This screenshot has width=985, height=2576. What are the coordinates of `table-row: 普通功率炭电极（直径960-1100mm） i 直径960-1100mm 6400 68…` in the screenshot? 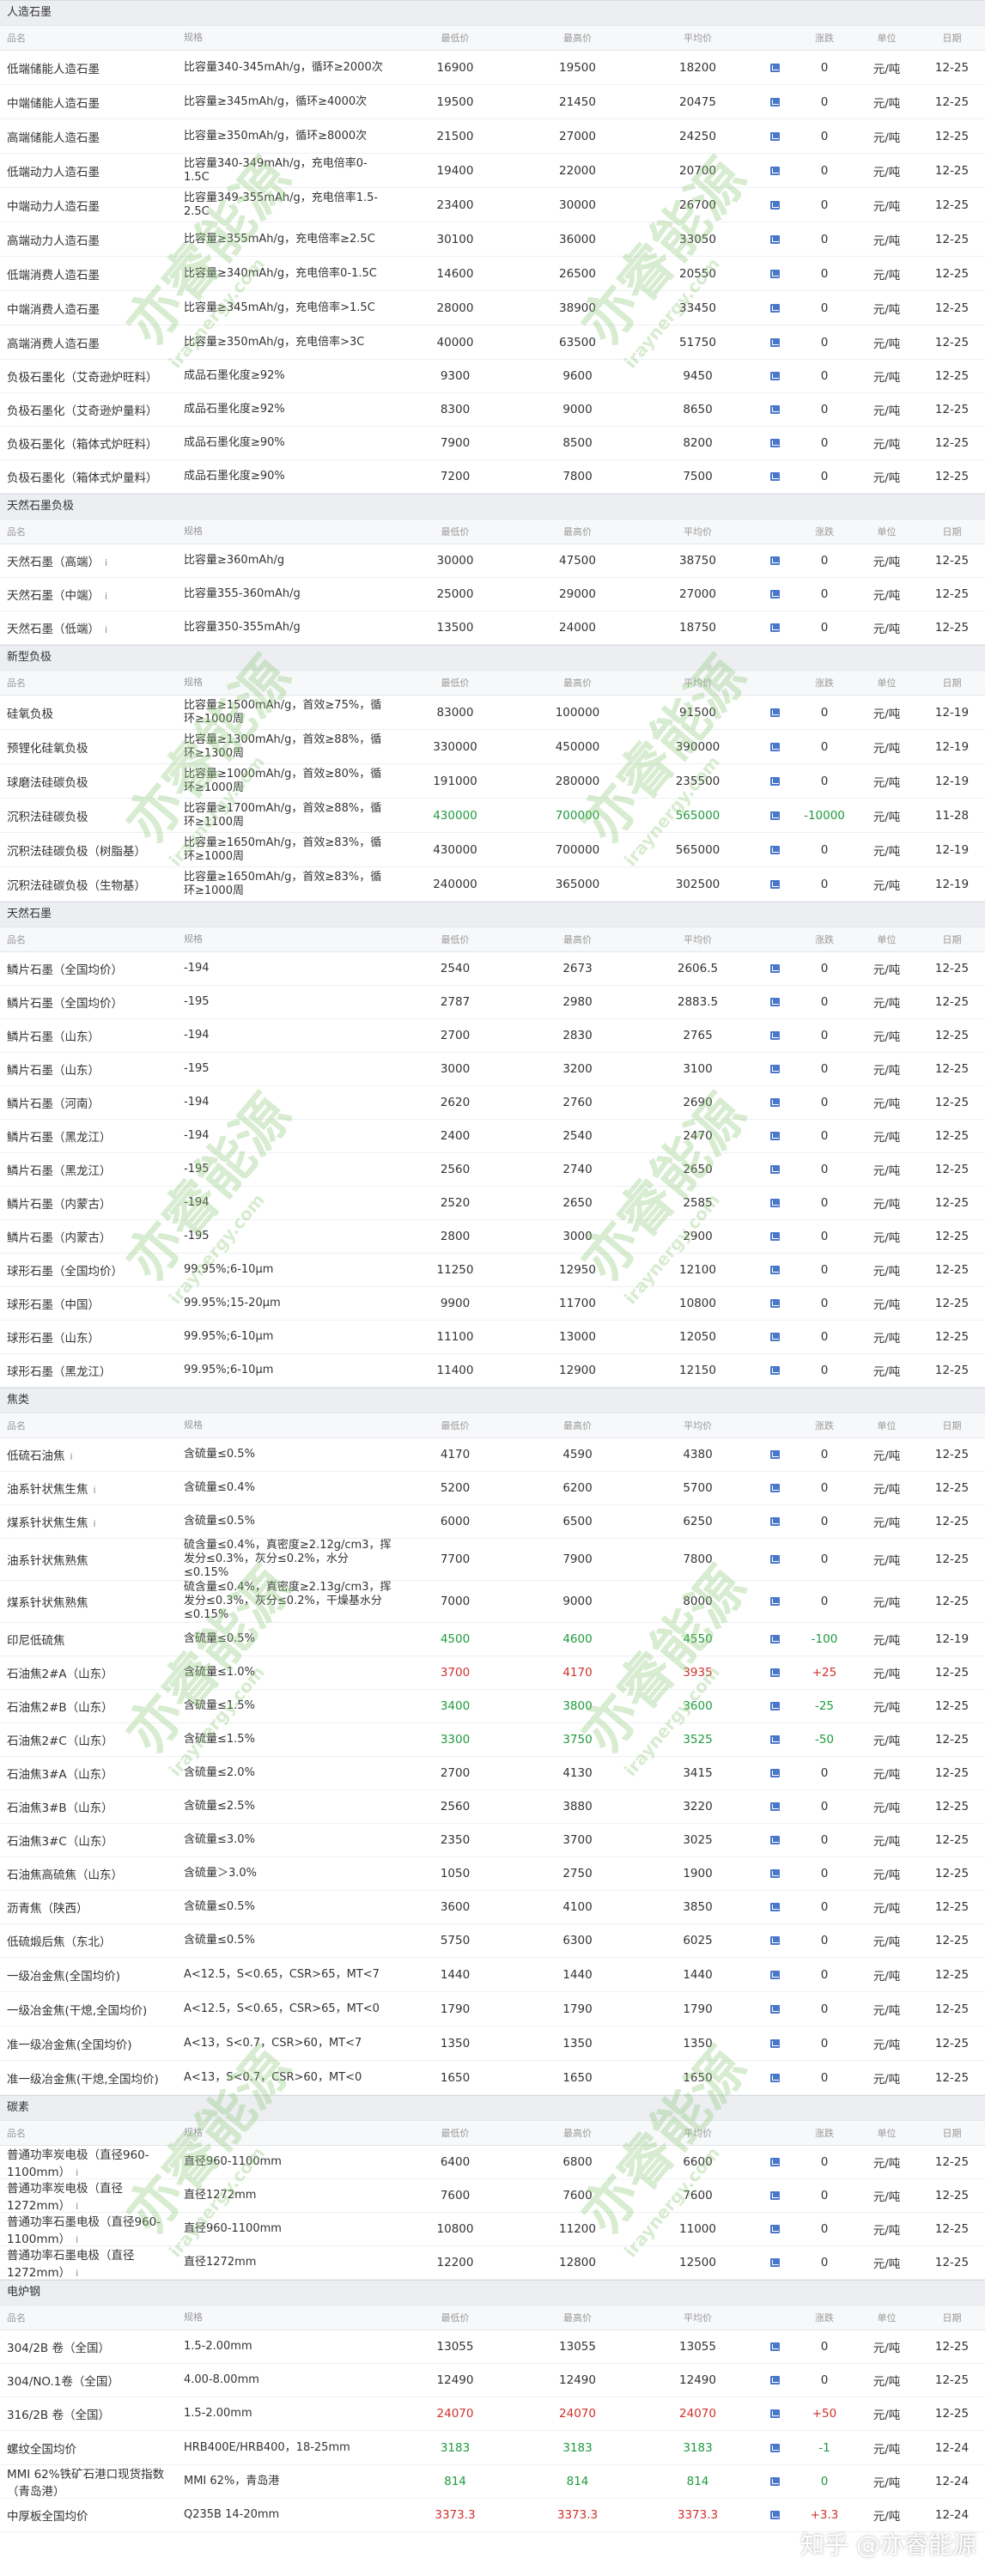 It's located at (492, 2163).